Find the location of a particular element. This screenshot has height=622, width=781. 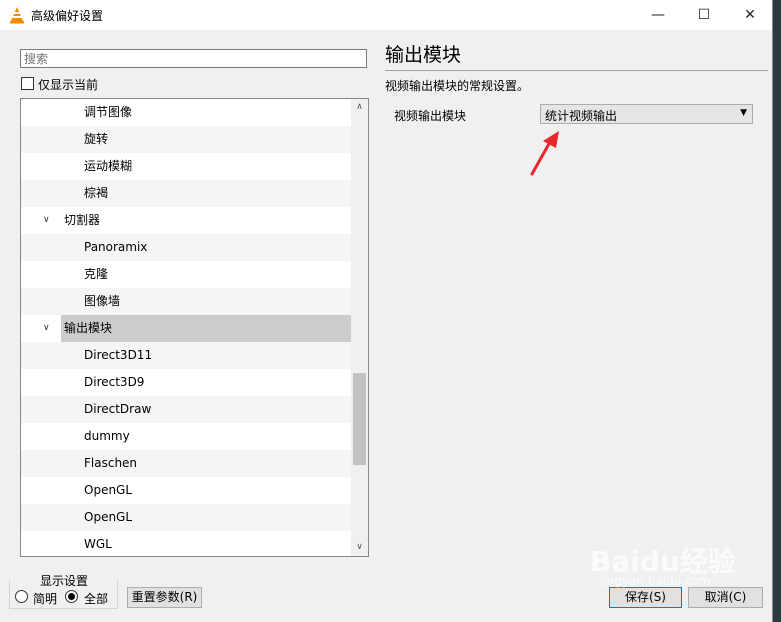

show-current-label: 仅显示当前 is located at coordinates (68, 85).